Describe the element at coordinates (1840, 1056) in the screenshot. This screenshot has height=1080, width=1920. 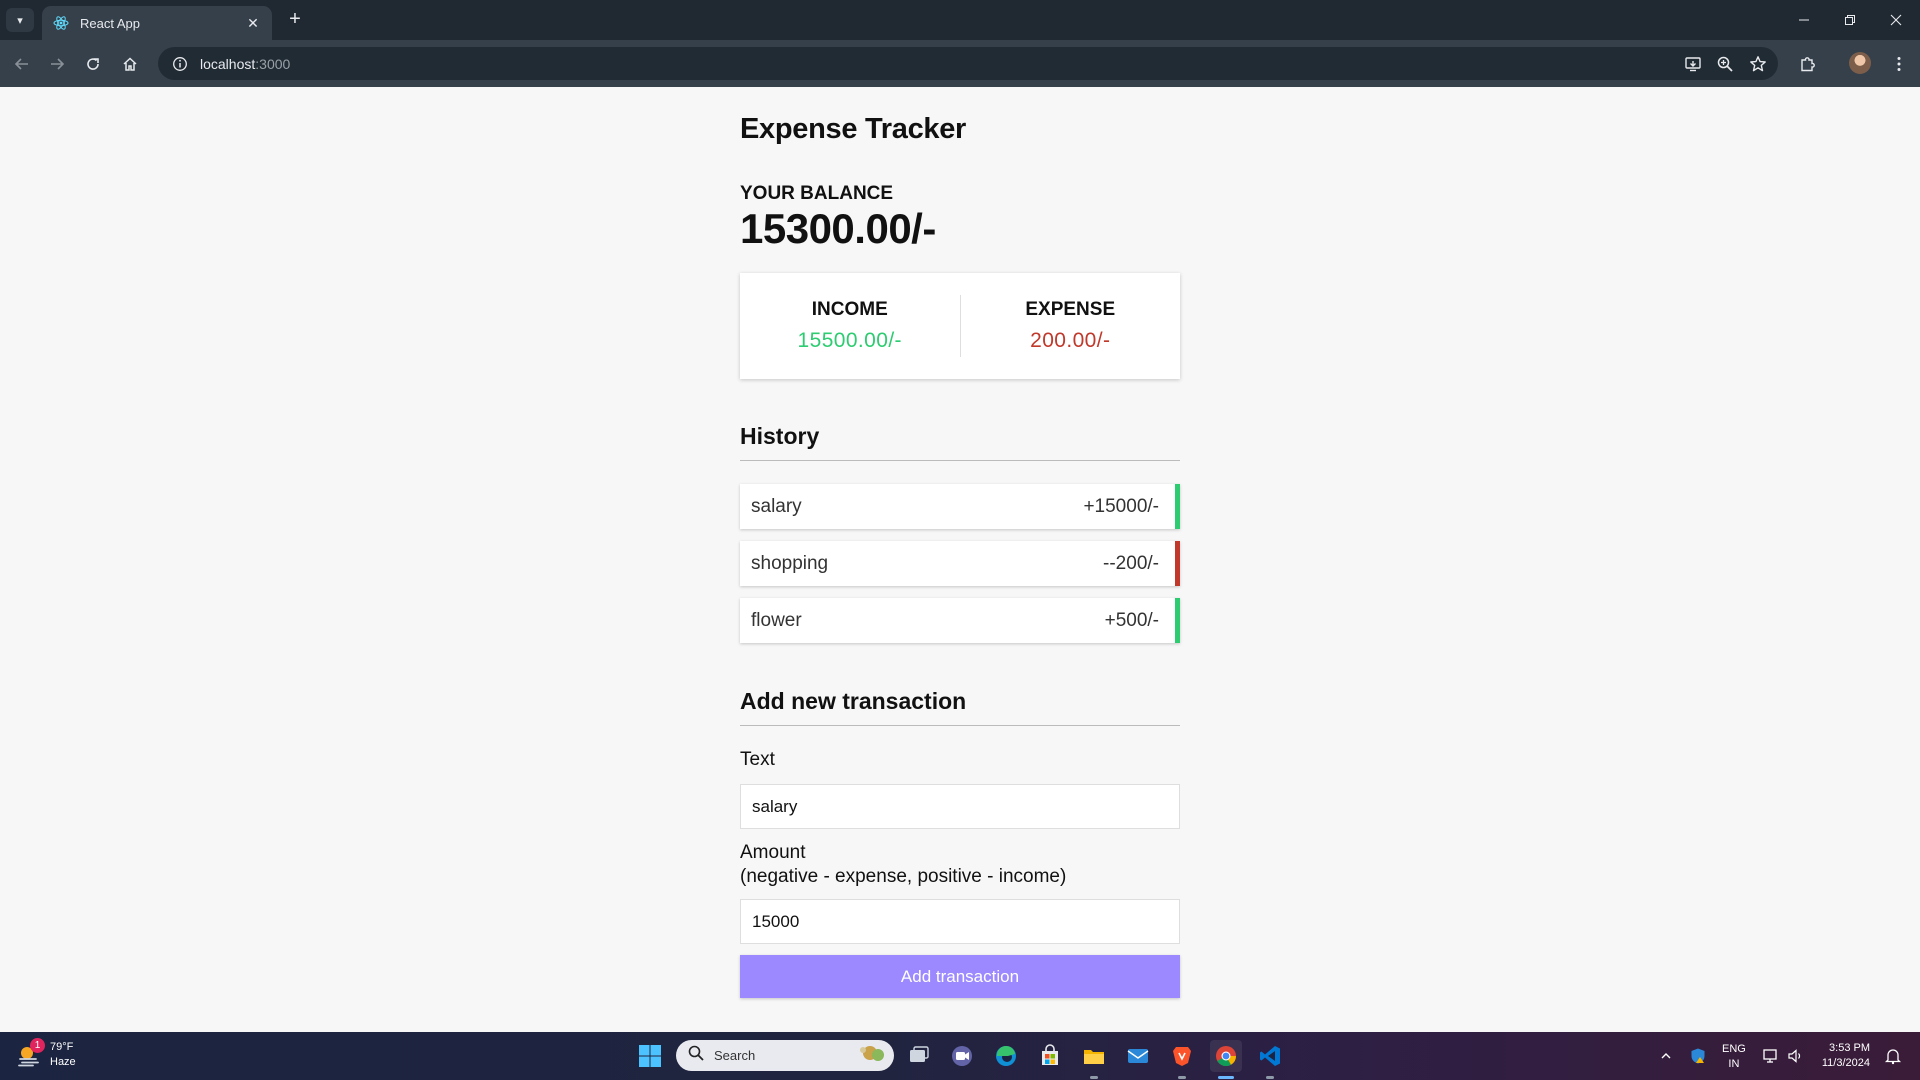
I see `taskbar-clock: 3:53 PM 11/3/2024` at that location.